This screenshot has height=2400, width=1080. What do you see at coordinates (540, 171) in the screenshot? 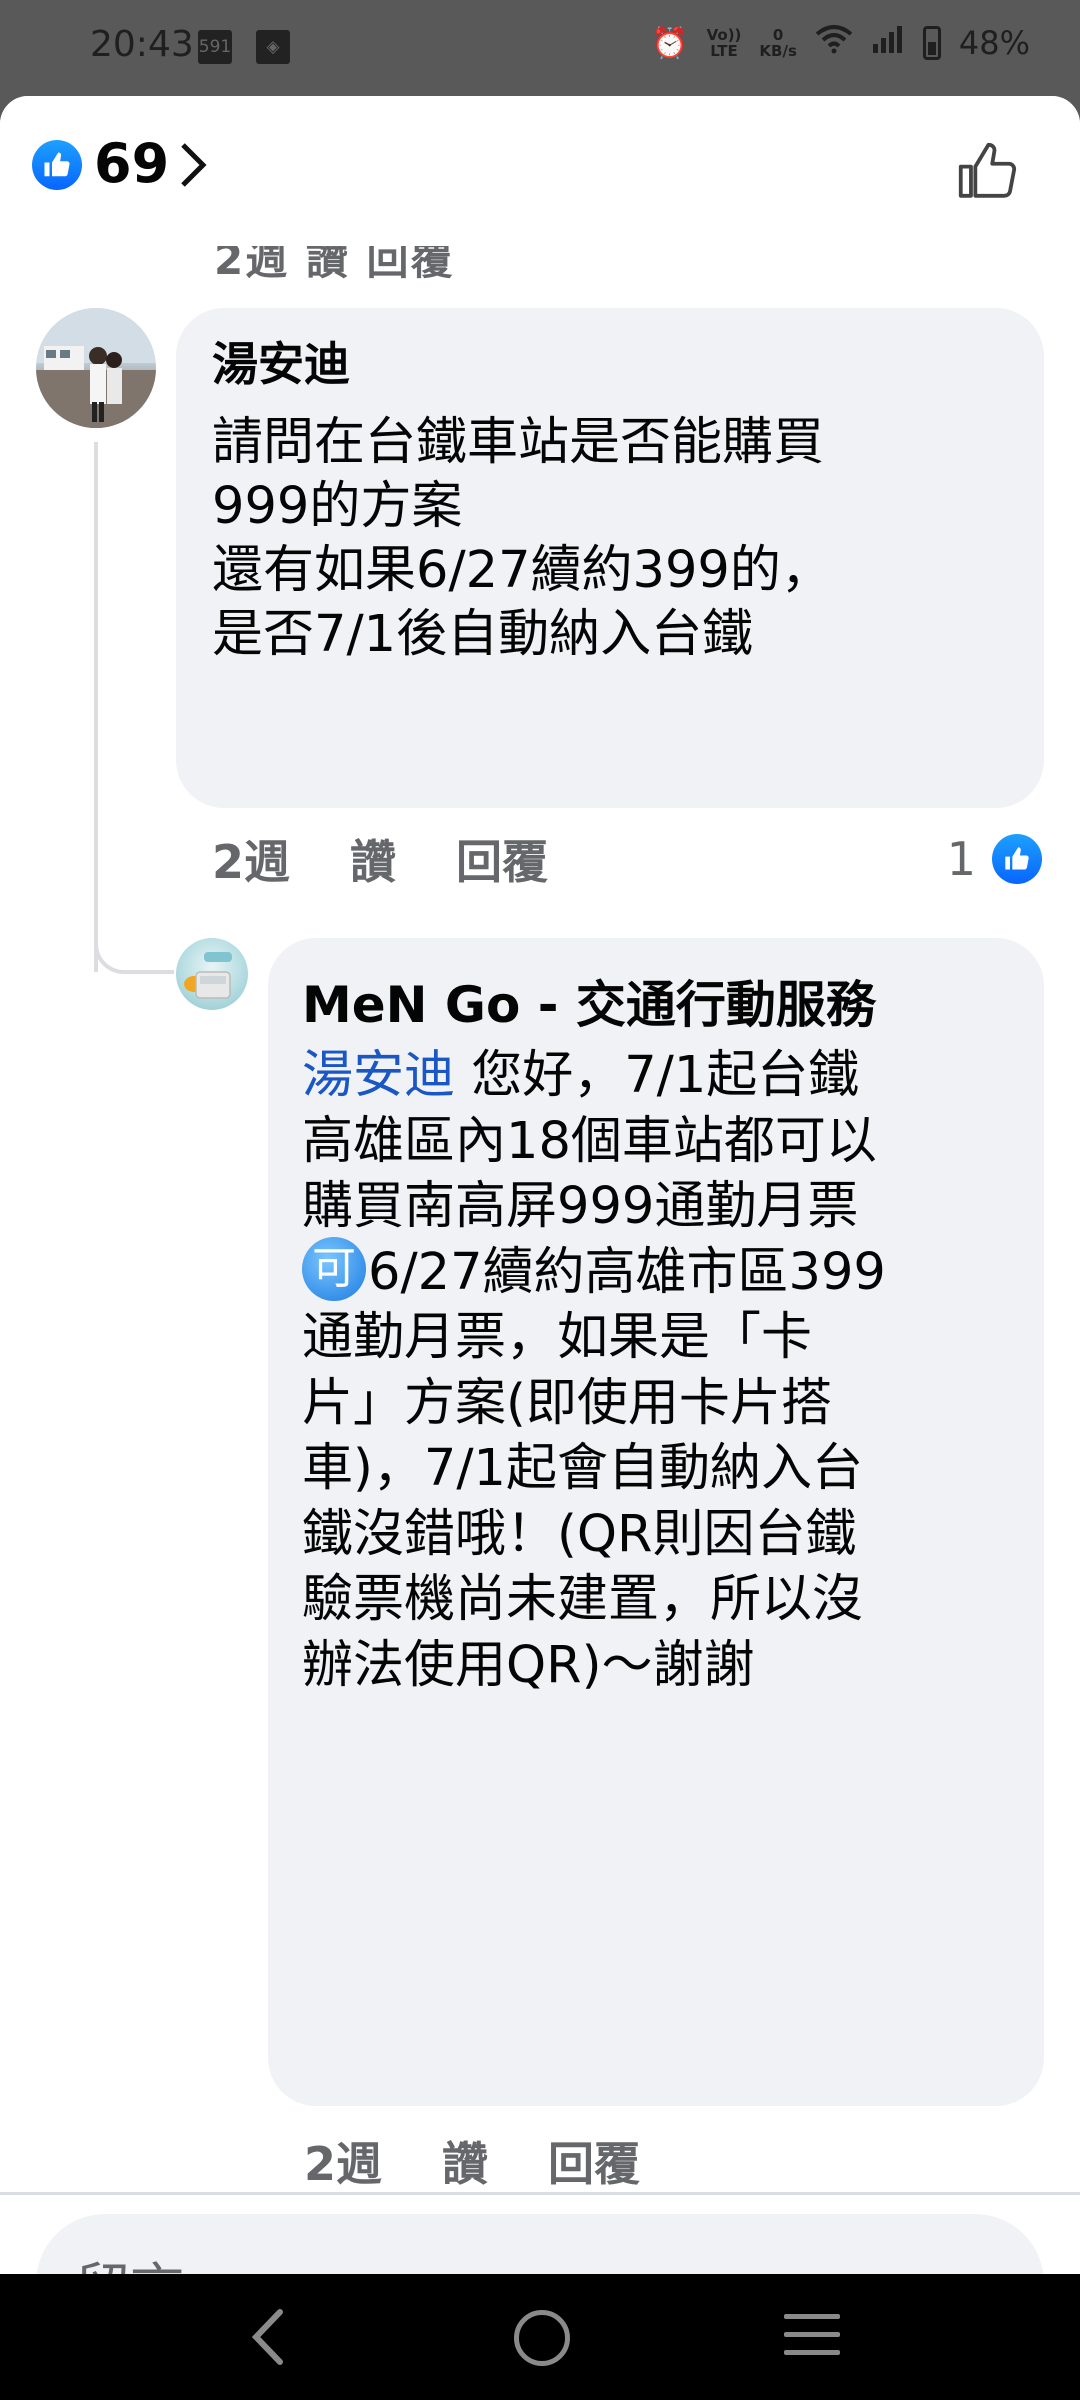
I see `sheet-header: 69` at bounding box center [540, 171].